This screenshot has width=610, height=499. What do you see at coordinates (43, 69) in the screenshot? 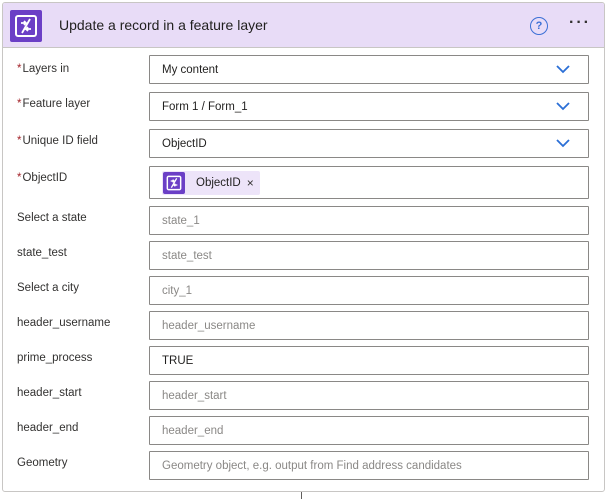
I see `layers-in-label: *Layers in` at bounding box center [43, 69].